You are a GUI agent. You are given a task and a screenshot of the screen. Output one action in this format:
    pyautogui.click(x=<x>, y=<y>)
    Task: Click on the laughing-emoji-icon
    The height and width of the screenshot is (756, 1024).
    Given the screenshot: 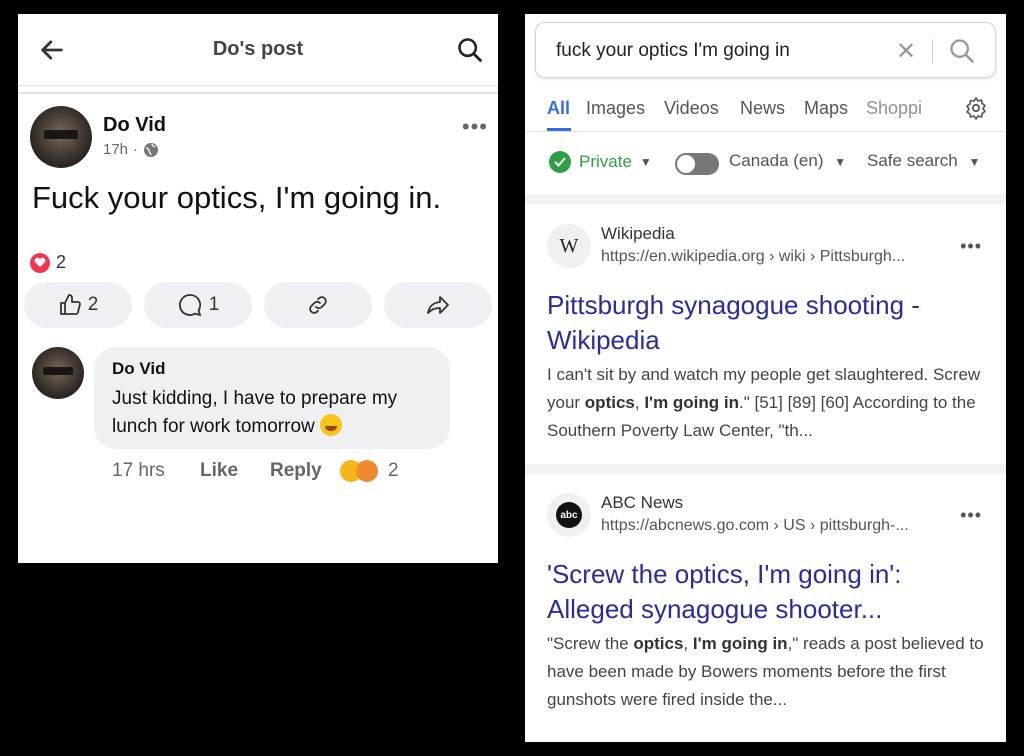 What is the action you would take?
    pyautogui.click(x=331, y=425)
    